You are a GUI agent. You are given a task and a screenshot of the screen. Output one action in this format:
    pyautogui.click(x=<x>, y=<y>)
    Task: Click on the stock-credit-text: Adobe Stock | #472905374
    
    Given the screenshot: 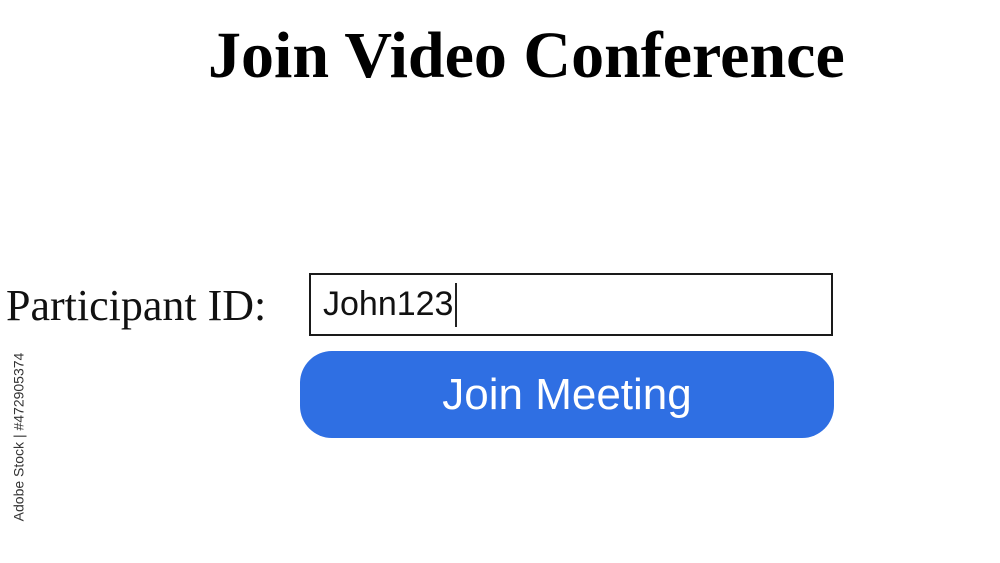 What is the action you would take?
    pyautogui.click(x=18, y=437)
    